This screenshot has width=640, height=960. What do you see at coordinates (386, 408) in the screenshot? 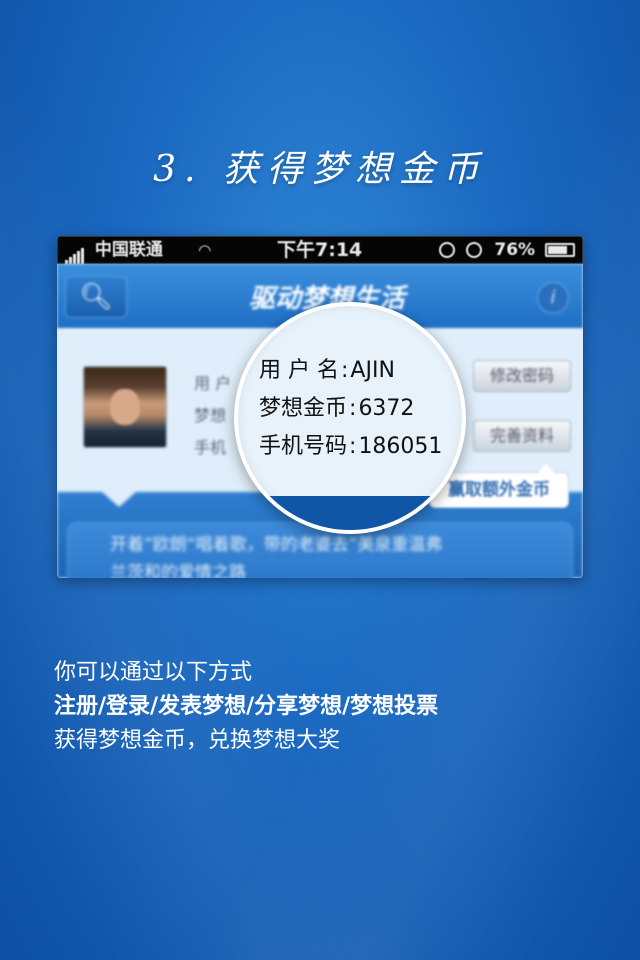
I see `coins-value: 6372` at bounding box center [386, 408].